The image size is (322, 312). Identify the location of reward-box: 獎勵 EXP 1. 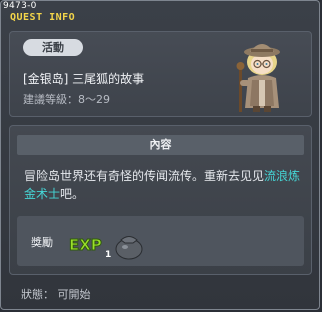
(160, 241).